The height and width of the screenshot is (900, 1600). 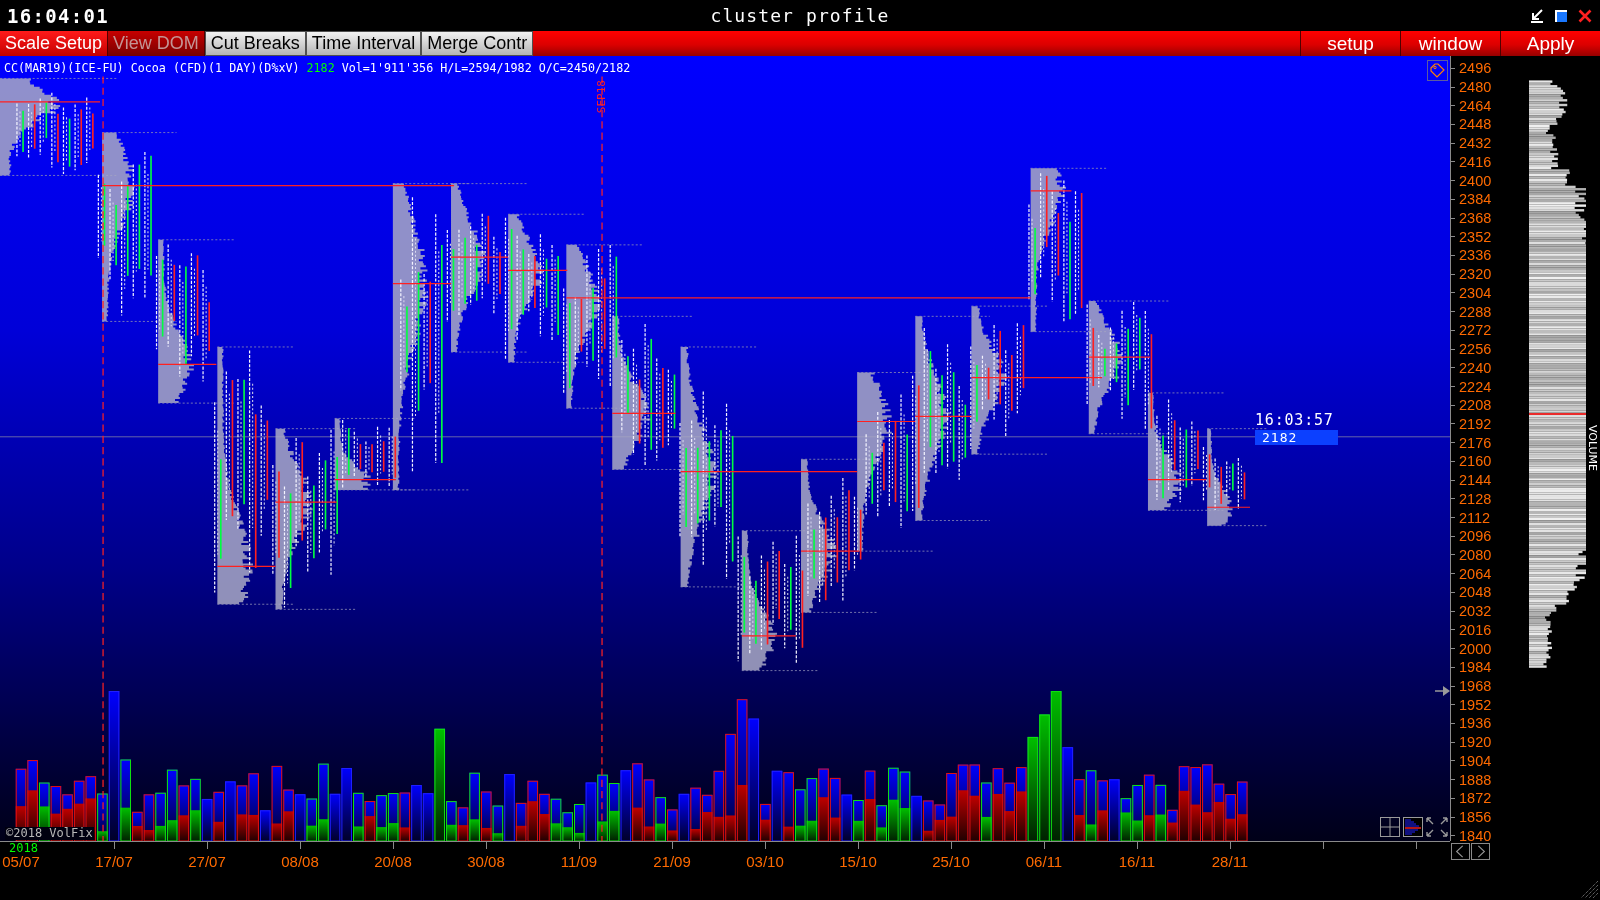 What do you see at coordinates (1475, 292) in the screenshot?
I see `axis-label: 2304` at bounding box center [1475, 292].